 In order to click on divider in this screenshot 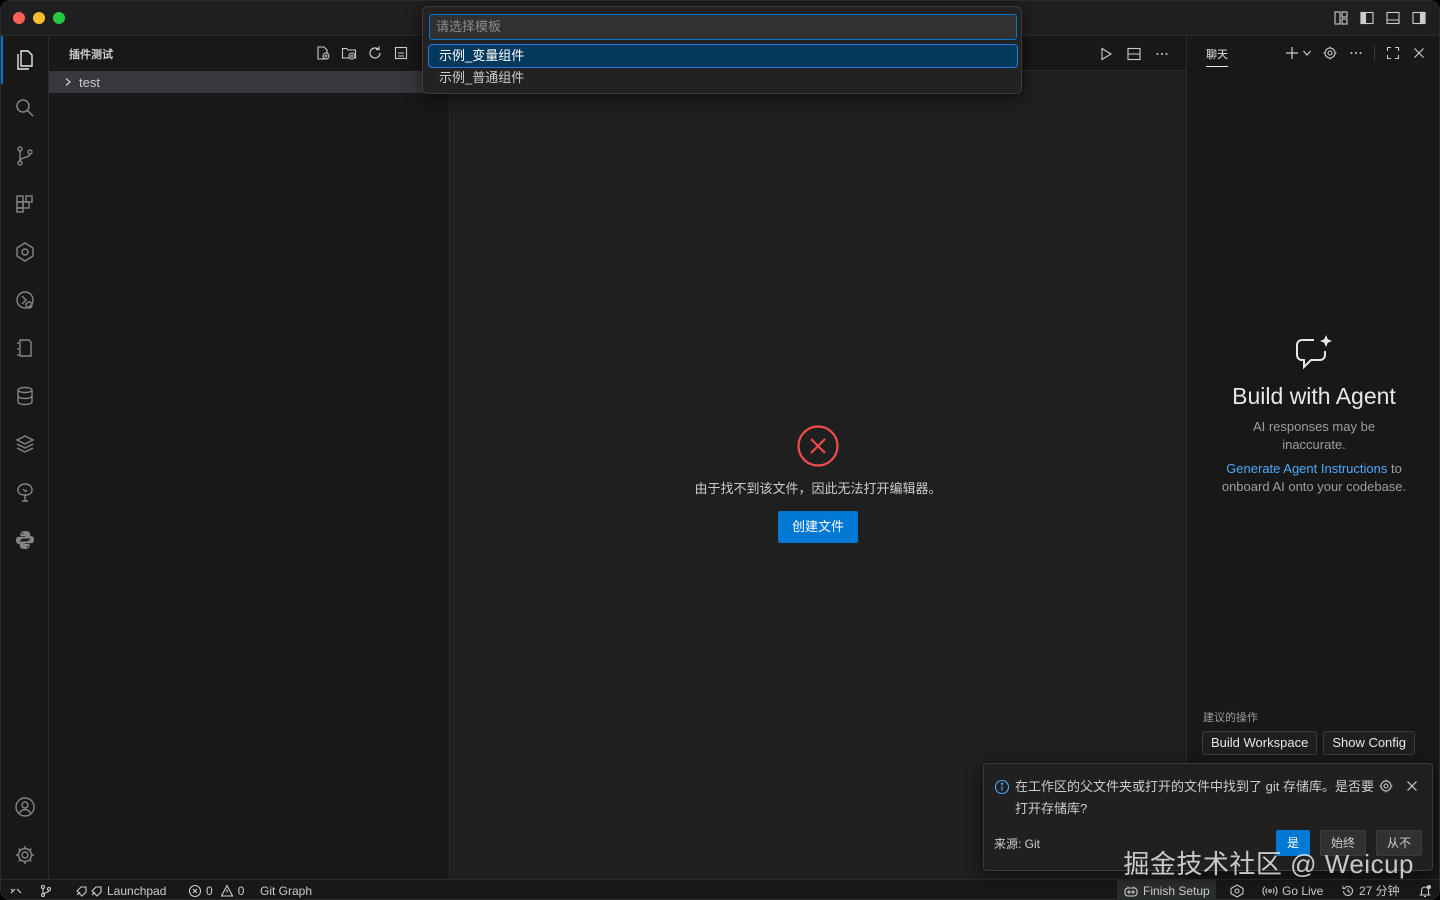, I will do `click(1374, 53)`.